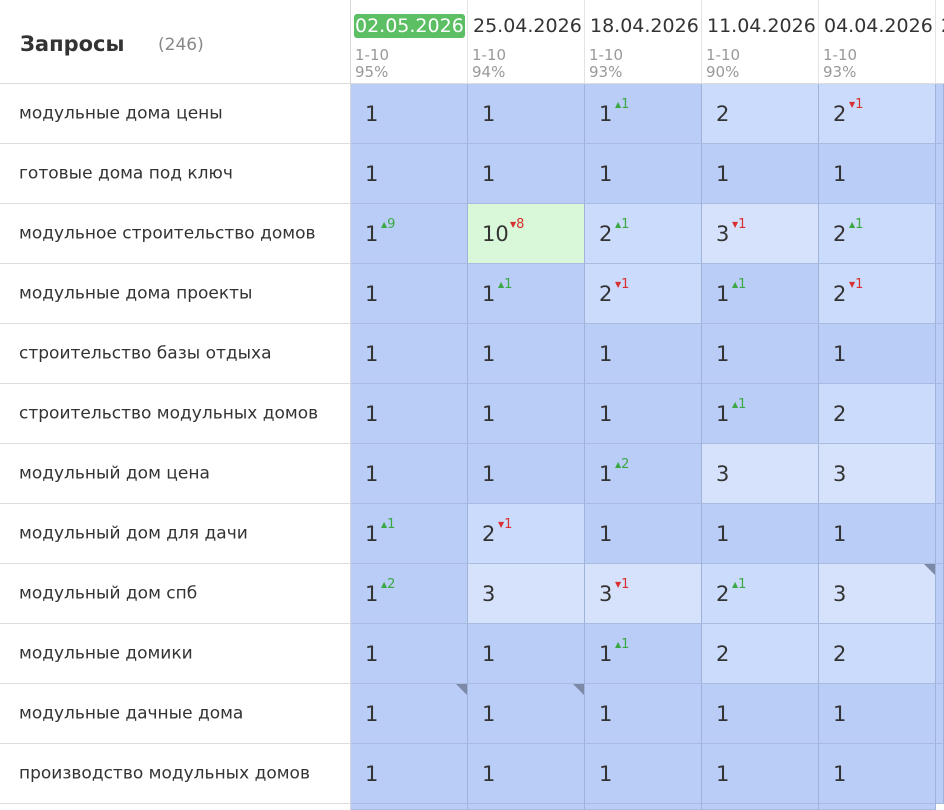 This screenshot has height=810, width=944. I want to click on query-row: модульные дома цены, so click(175, 114).